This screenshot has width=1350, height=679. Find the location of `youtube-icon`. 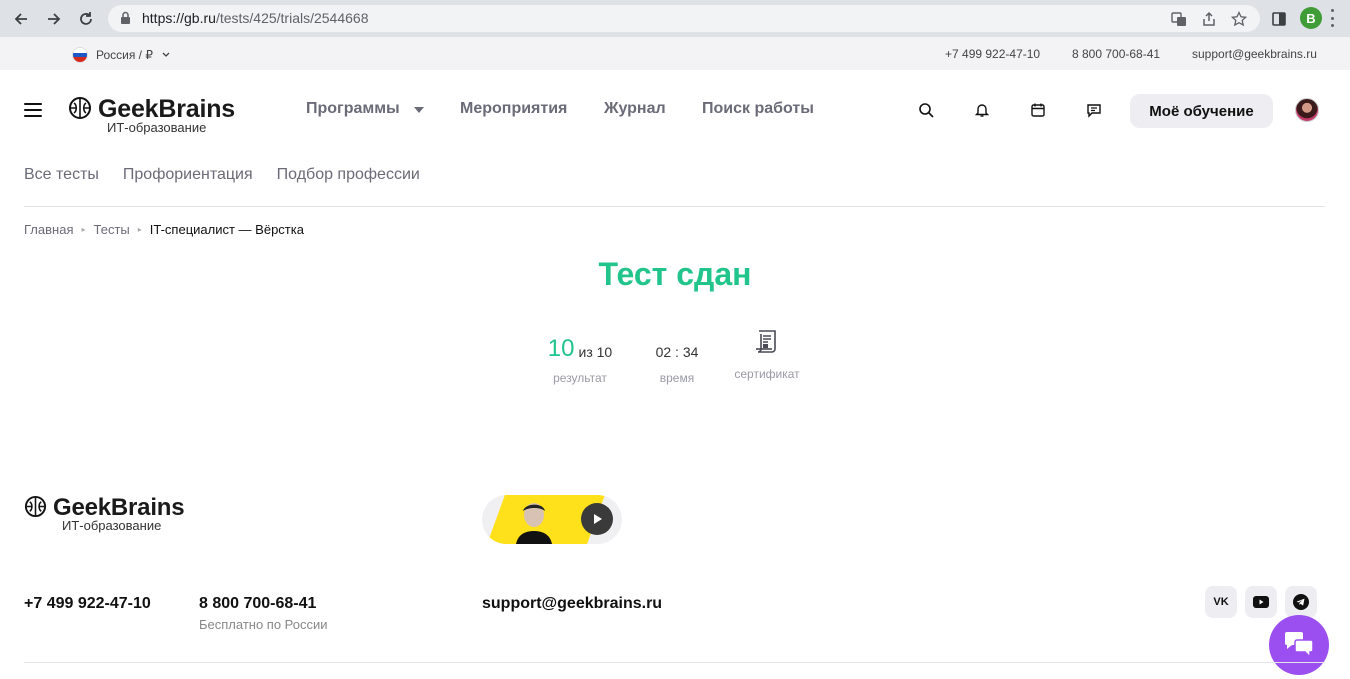

youtube-icon is located at coordinates (1261, 602).